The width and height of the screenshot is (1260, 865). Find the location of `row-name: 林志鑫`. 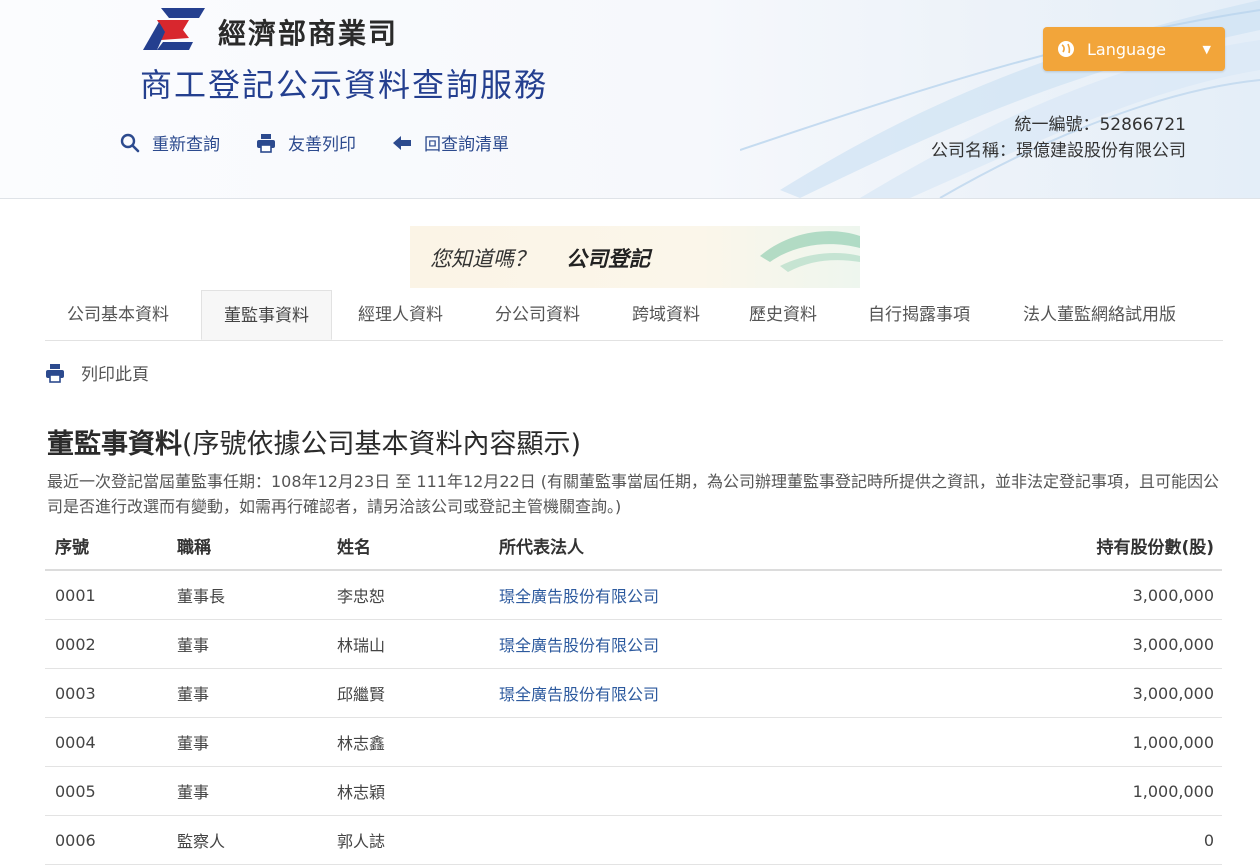

row-name: 林志鑫 is located at coordinates (417, 742).